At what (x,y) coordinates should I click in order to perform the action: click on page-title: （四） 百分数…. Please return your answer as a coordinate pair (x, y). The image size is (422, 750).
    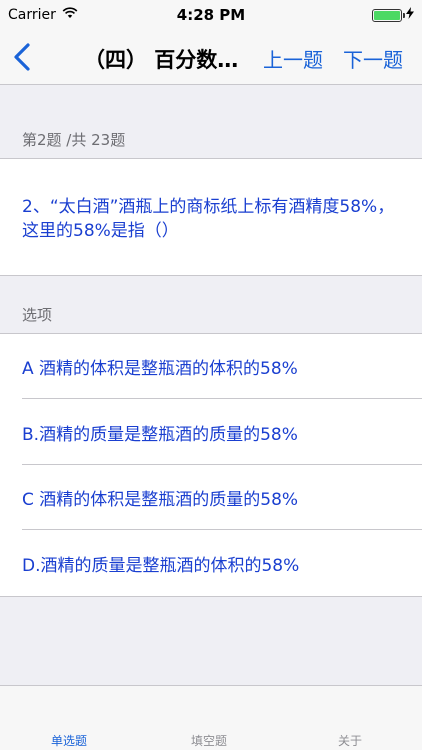
    Looking at the image, I should click on (161, 60).